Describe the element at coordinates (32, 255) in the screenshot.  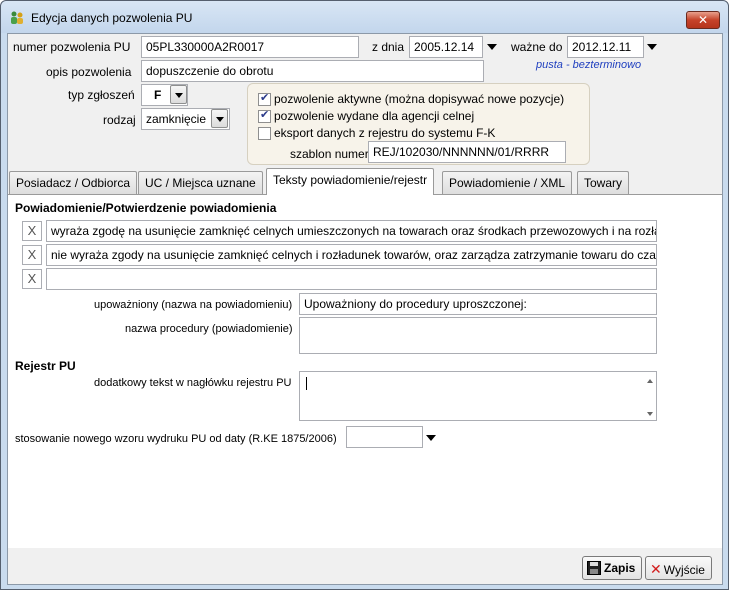
I see `clear-row-2-button: X` at that location.